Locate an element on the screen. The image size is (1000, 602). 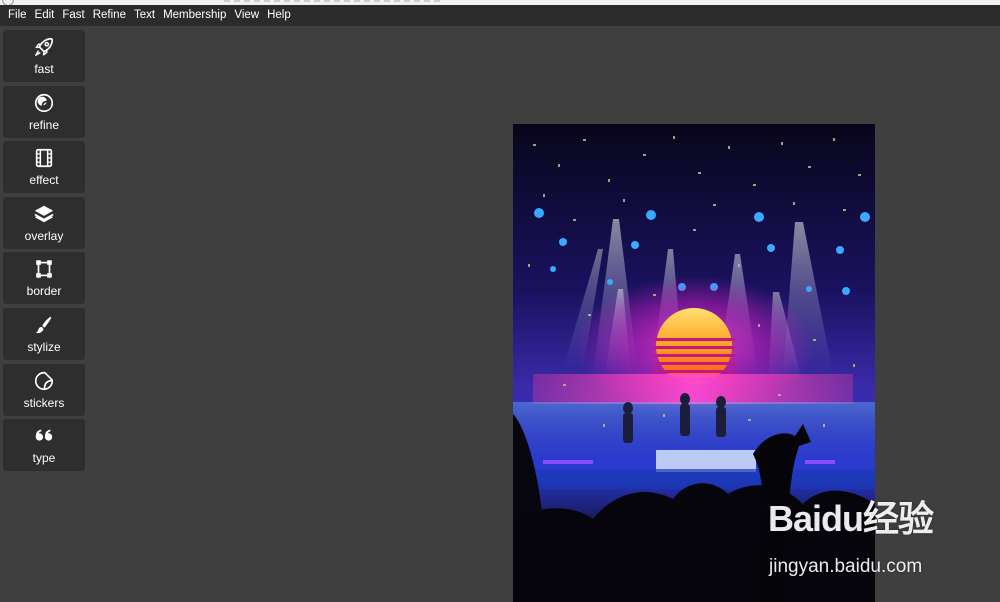
menu-membership: Membership is located at coordinates (194, 15).